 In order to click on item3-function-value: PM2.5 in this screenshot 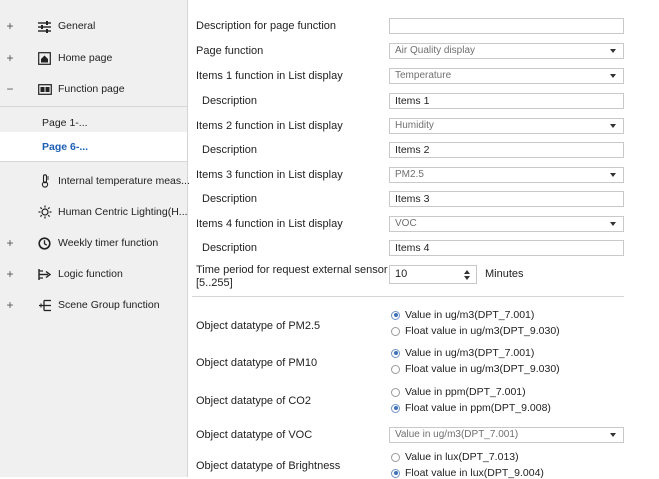, I will do `click(409, 174)`.